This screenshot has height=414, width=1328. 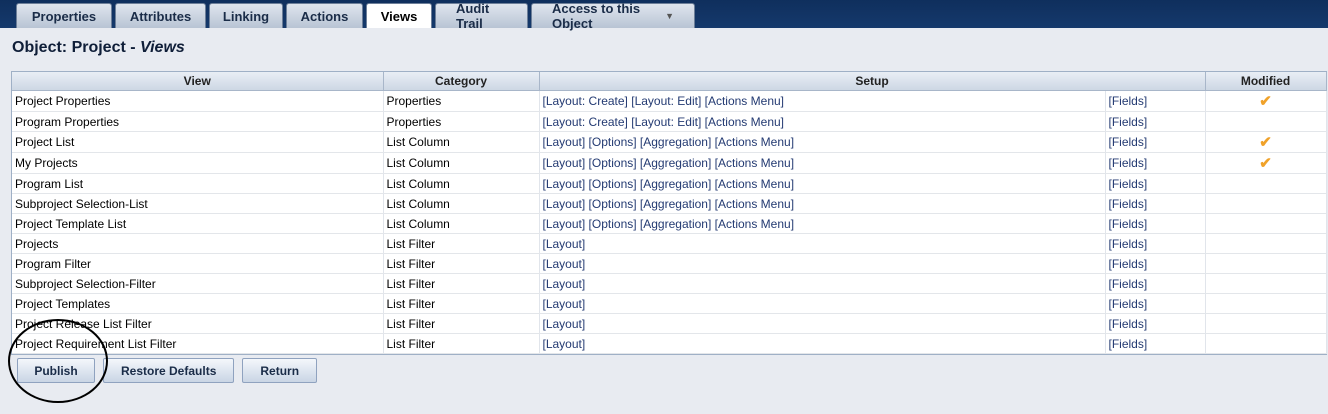 What do you see at coordinates (64, 15) in the screenshot?
I see `tab-properties: Properties` at bounding box center [64, 15].